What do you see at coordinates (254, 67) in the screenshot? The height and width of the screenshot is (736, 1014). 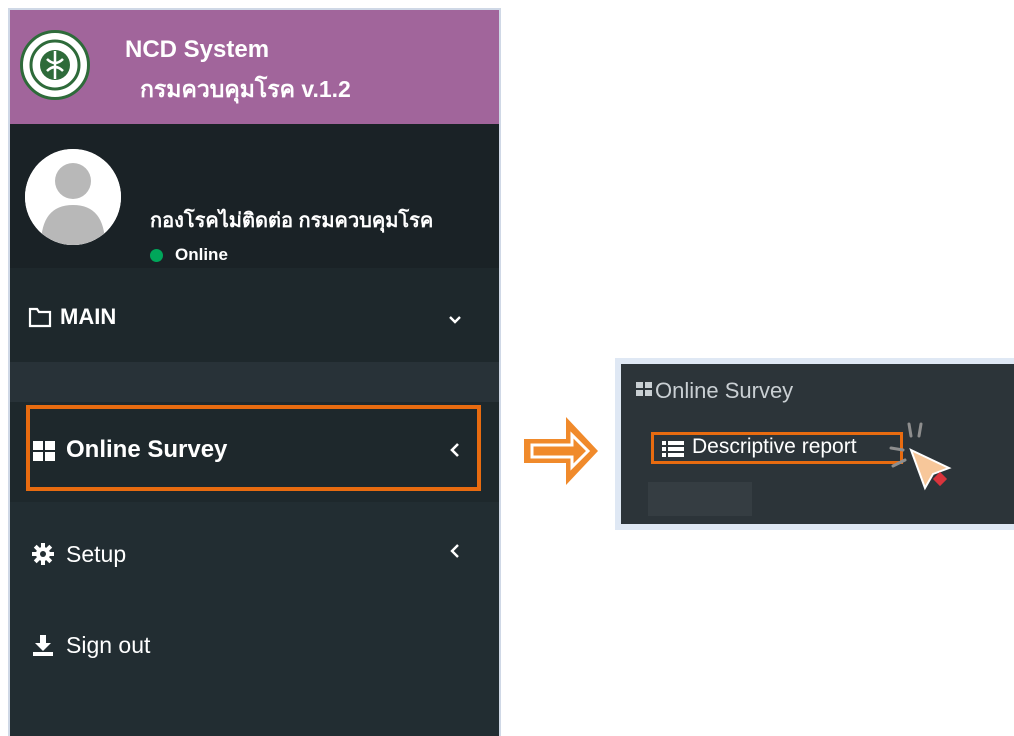 I see `brand-header: NCD System กรมควบคุมโรค v.1.2` at bounding box center [254, 67].